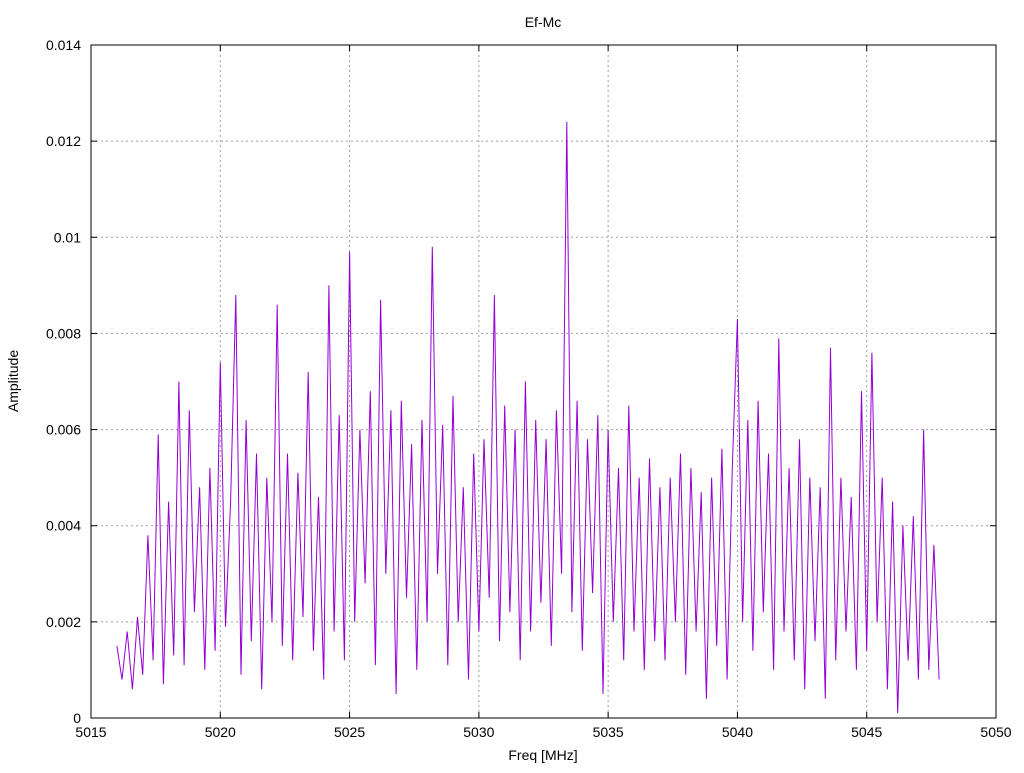 Image resolution: width=1024 pixels, height=773 pixels. What do you see at coordinates (349, 732) in the screenshot?
I see `x-tick-label: 5025` at bounding box center [349, 732].